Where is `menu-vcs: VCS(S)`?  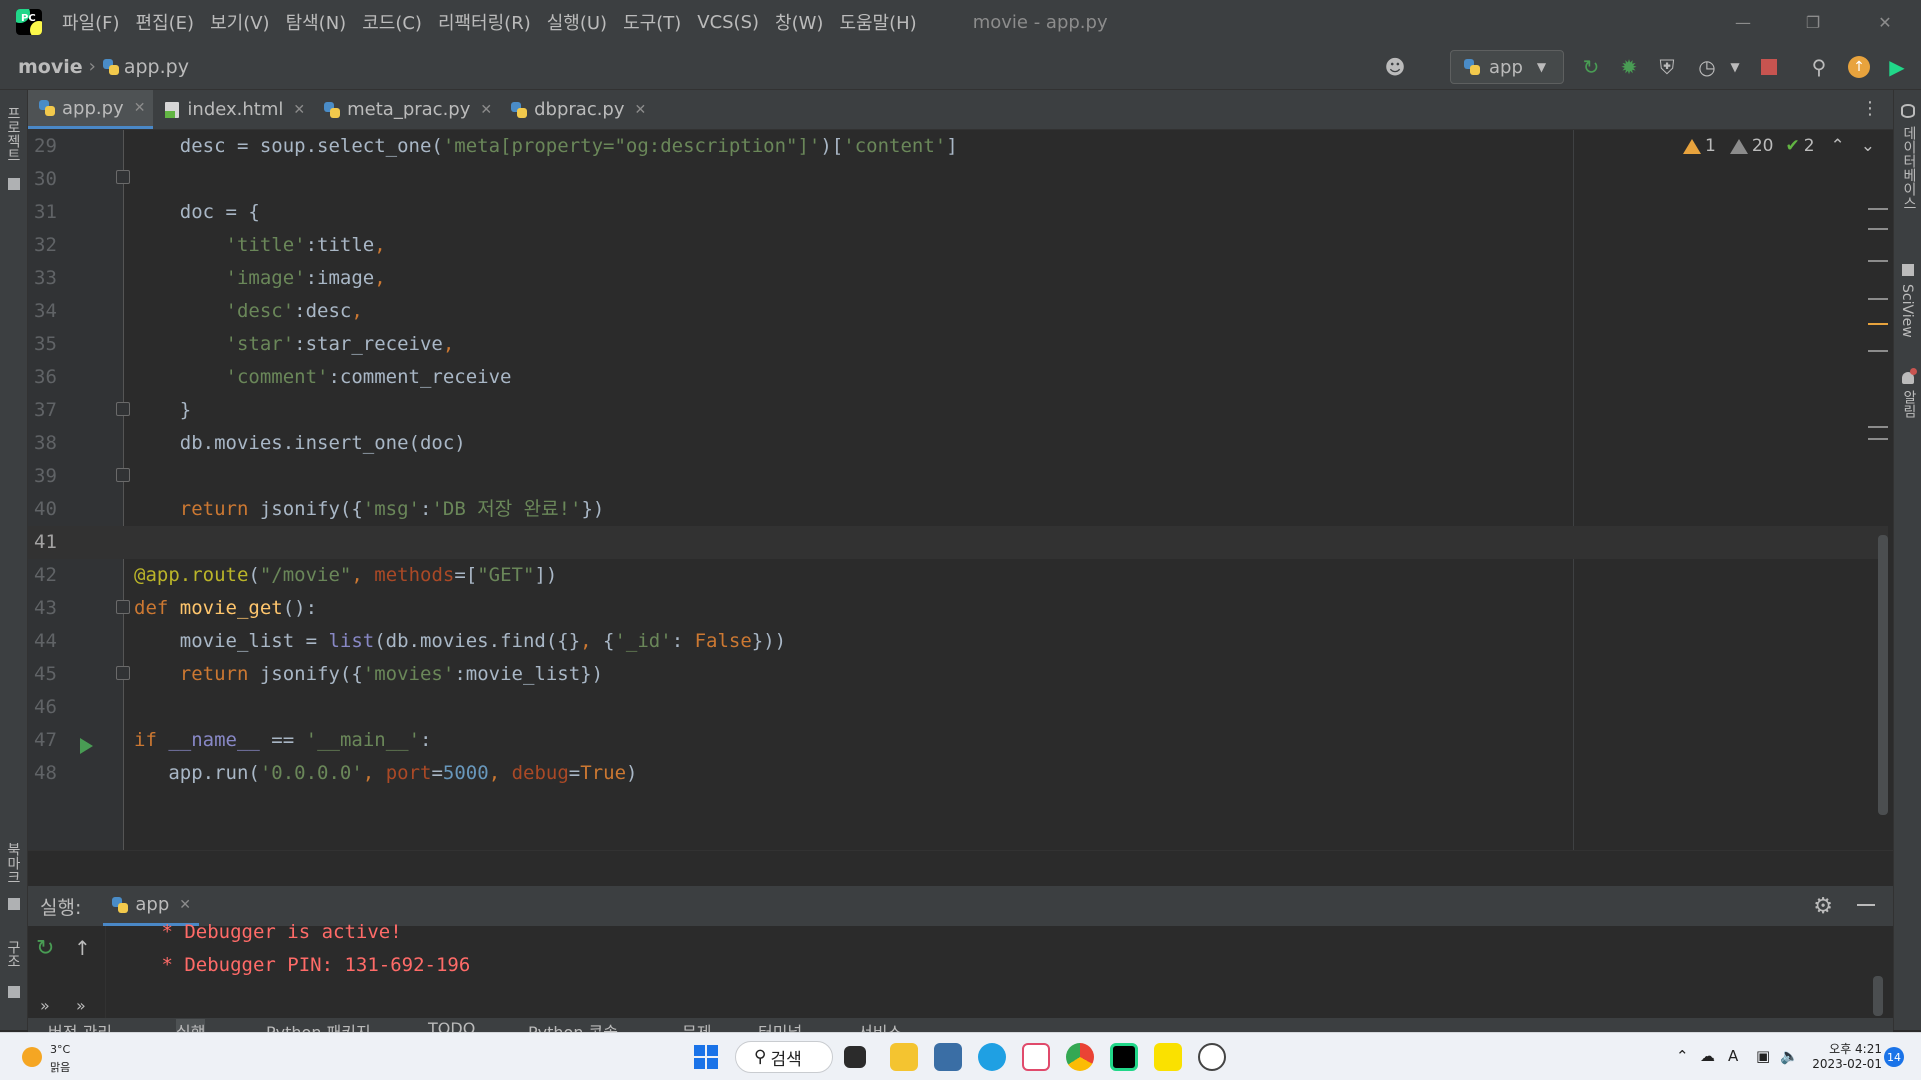 menu-vcs: VCS(S) is located at coordinates (728, 22).